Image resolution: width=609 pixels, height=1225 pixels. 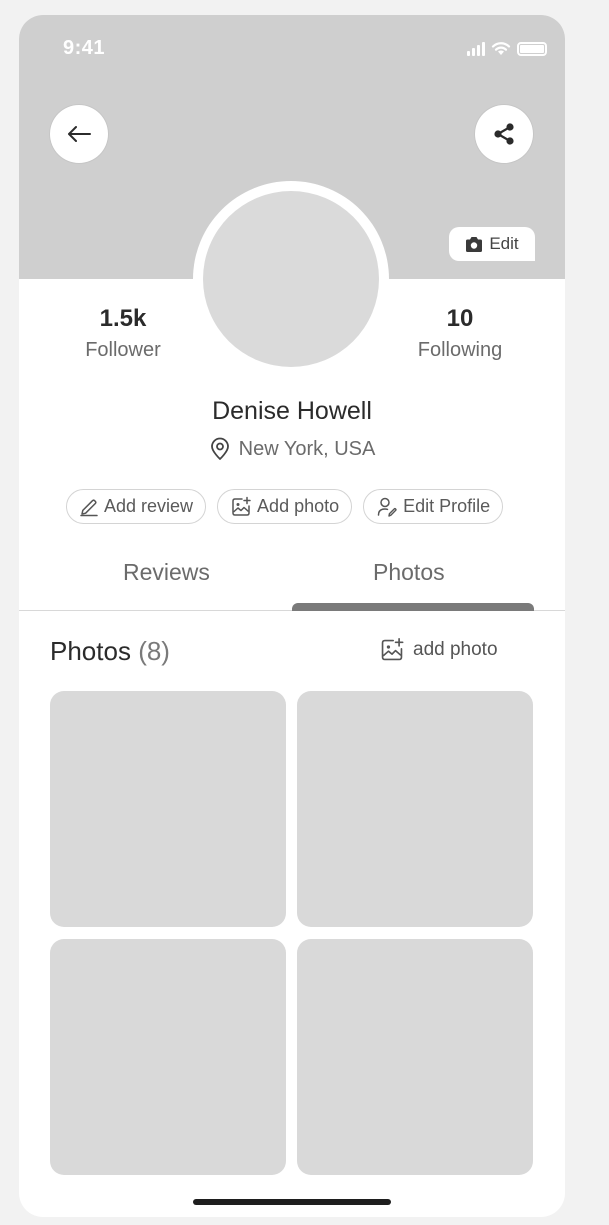 What do you see at coordinates (455, 649) in the screenshot?
I see `add-photo-link-label: add photo` at bounding box center [455, 649].